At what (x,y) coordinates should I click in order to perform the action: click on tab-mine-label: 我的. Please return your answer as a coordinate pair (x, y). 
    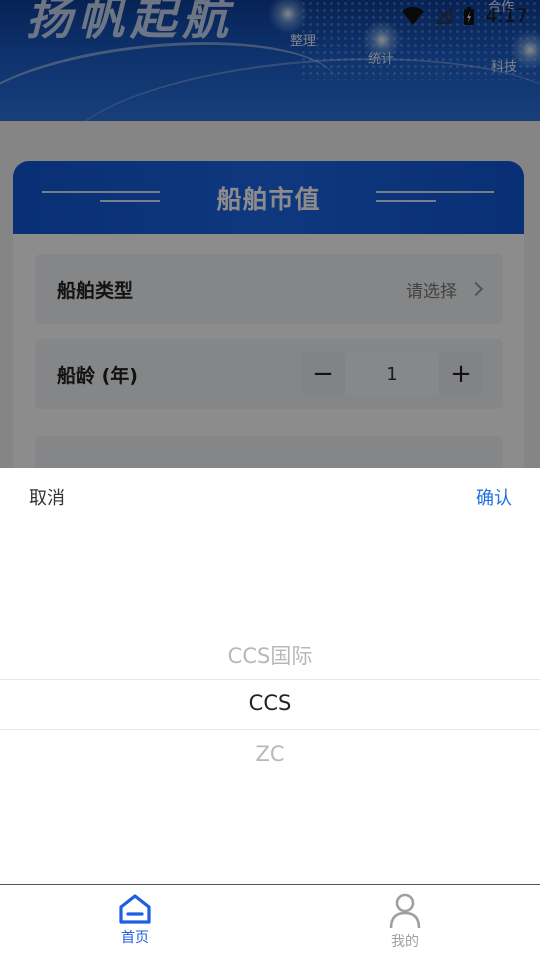
    Looking at the image, I should click on (405, 942).